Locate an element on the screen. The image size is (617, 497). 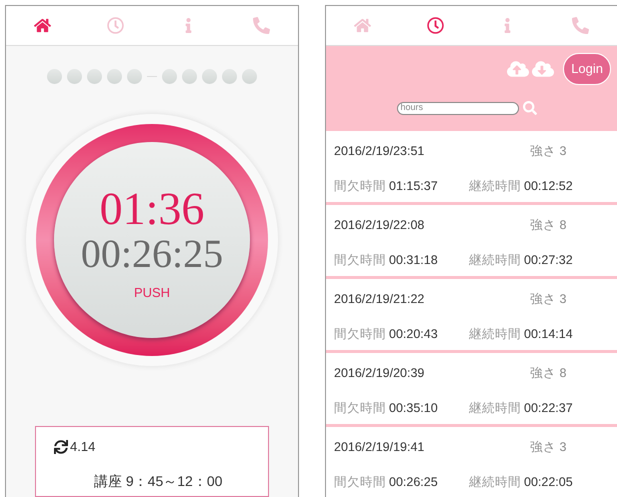
login-button: Login is located at coordinates (587, 69).